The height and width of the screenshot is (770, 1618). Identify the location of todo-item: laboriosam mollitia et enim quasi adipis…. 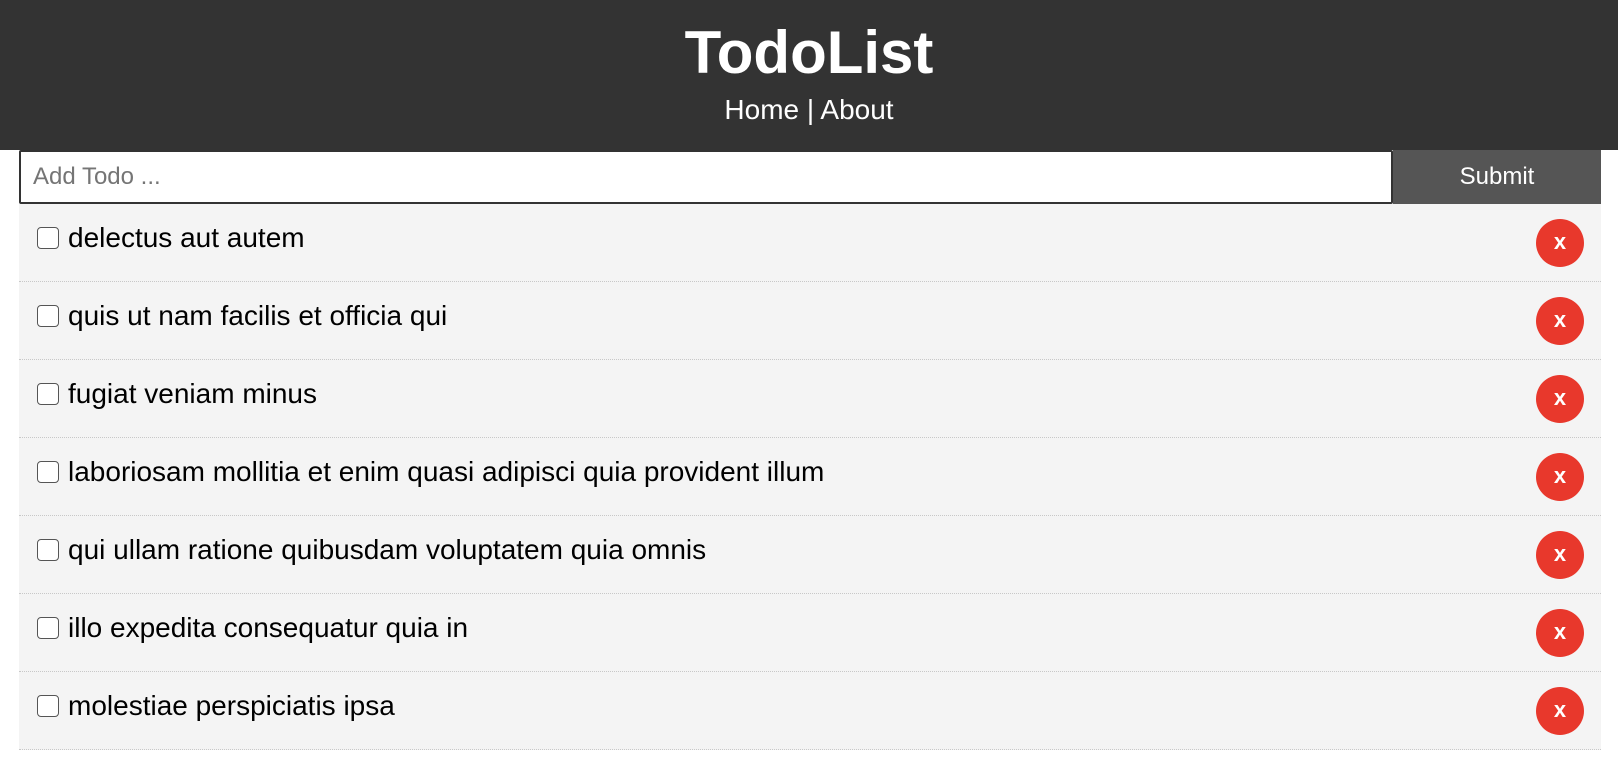
(810, 477).